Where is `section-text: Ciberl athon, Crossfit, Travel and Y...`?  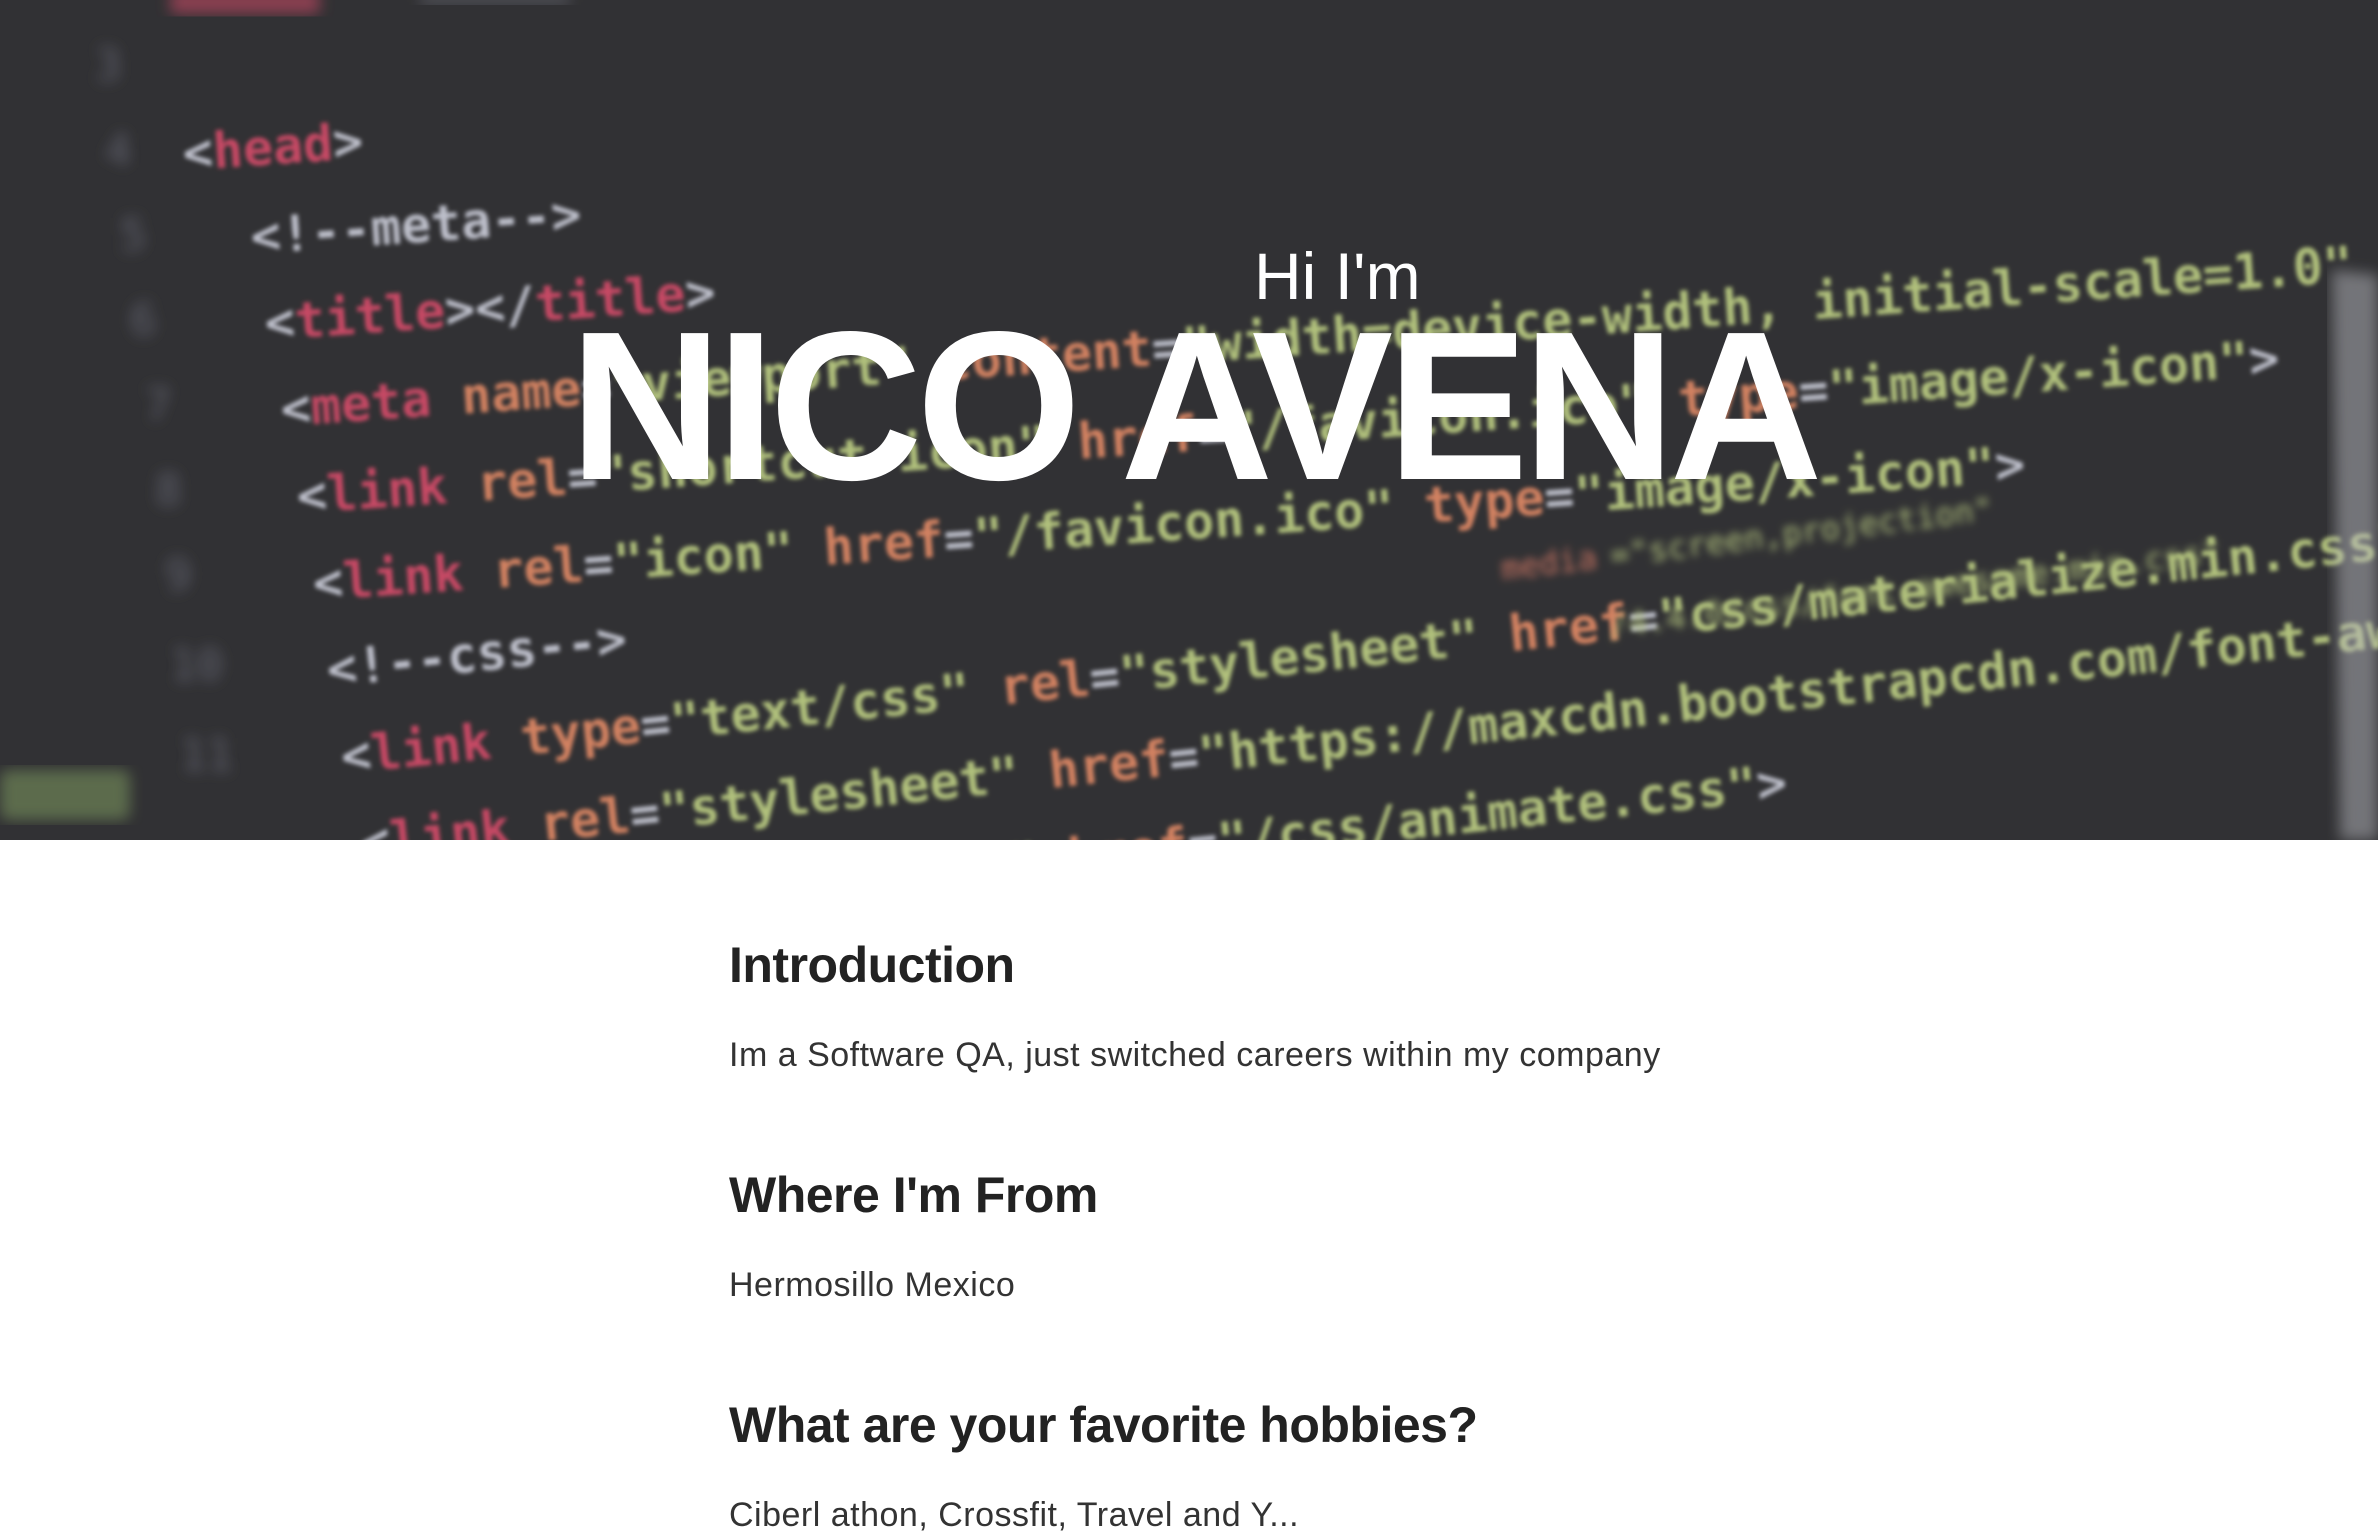
section-text: Ciberl athon, Crossfit, Travel and Y... is located at coordinates (1014, 1515).